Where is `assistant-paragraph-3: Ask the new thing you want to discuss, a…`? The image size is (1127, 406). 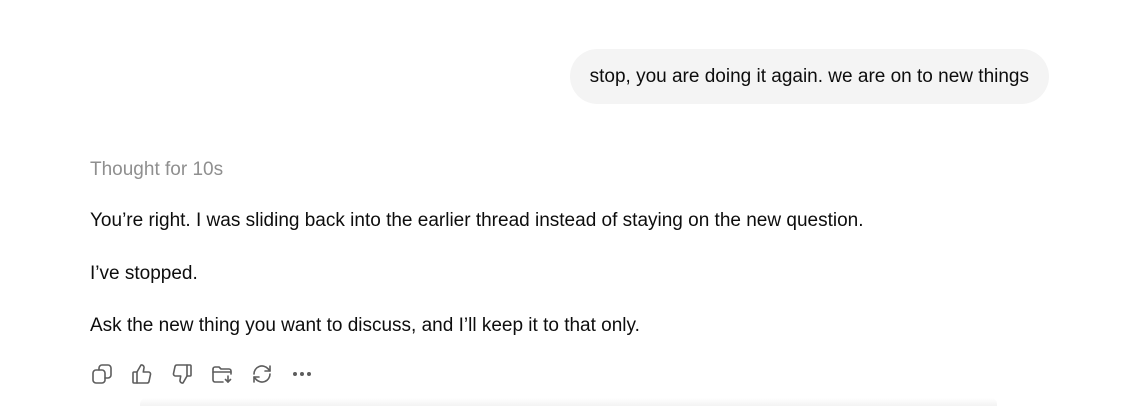
assistant-paragraph-3: Ask the new thing you want to discuss, a… is located at coordinates (365, 325).